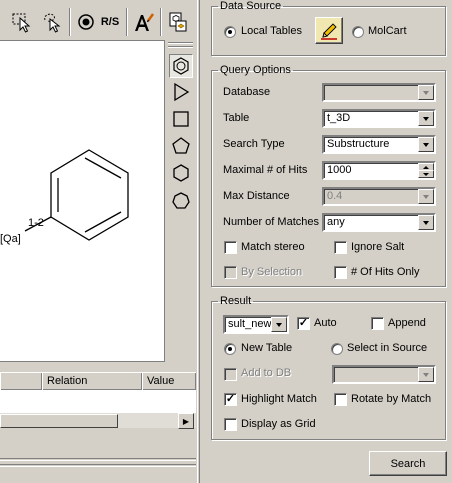 Image resolution: width=452 pixels, height=483 pixels. Describe the element at coordinates (408, 463) in the screenshot. I see `search-button: Search` at that location.